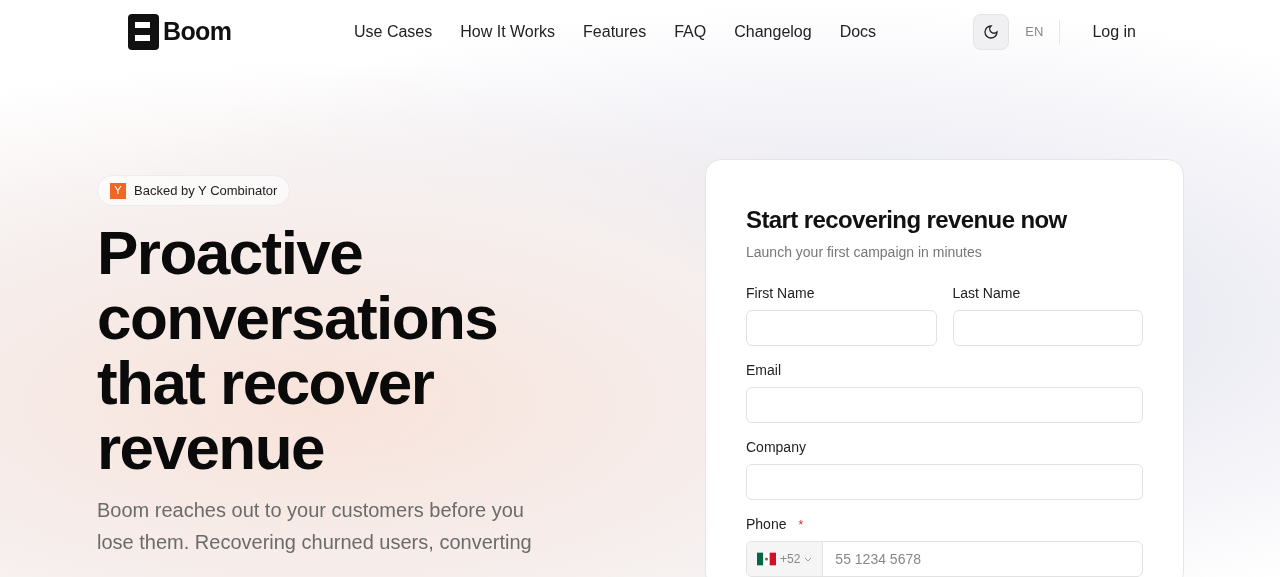 The height and width of the screenshot is (577, 1280). What do you see at coordinates (118, 190) in the screenshot?
I see `y-combinator-icon: Y` at bounding box center [118, 190].